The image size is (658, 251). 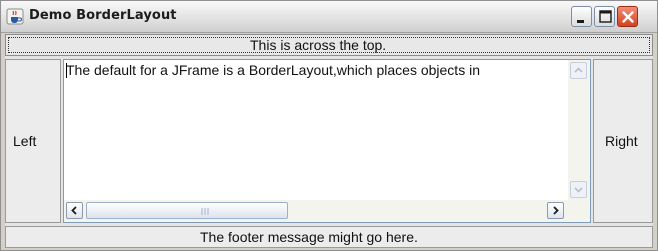 I want to click on minimize-icon, so click(x=580, y=21).